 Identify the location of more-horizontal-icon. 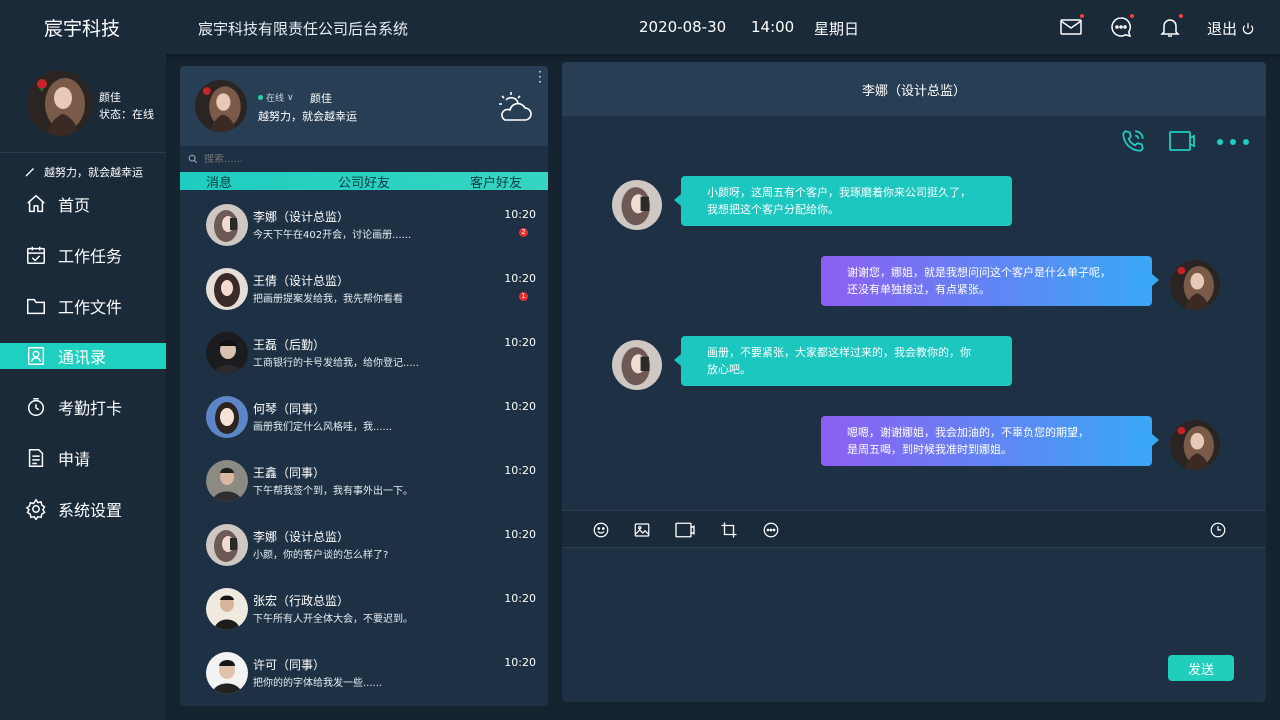
(1233, 142).